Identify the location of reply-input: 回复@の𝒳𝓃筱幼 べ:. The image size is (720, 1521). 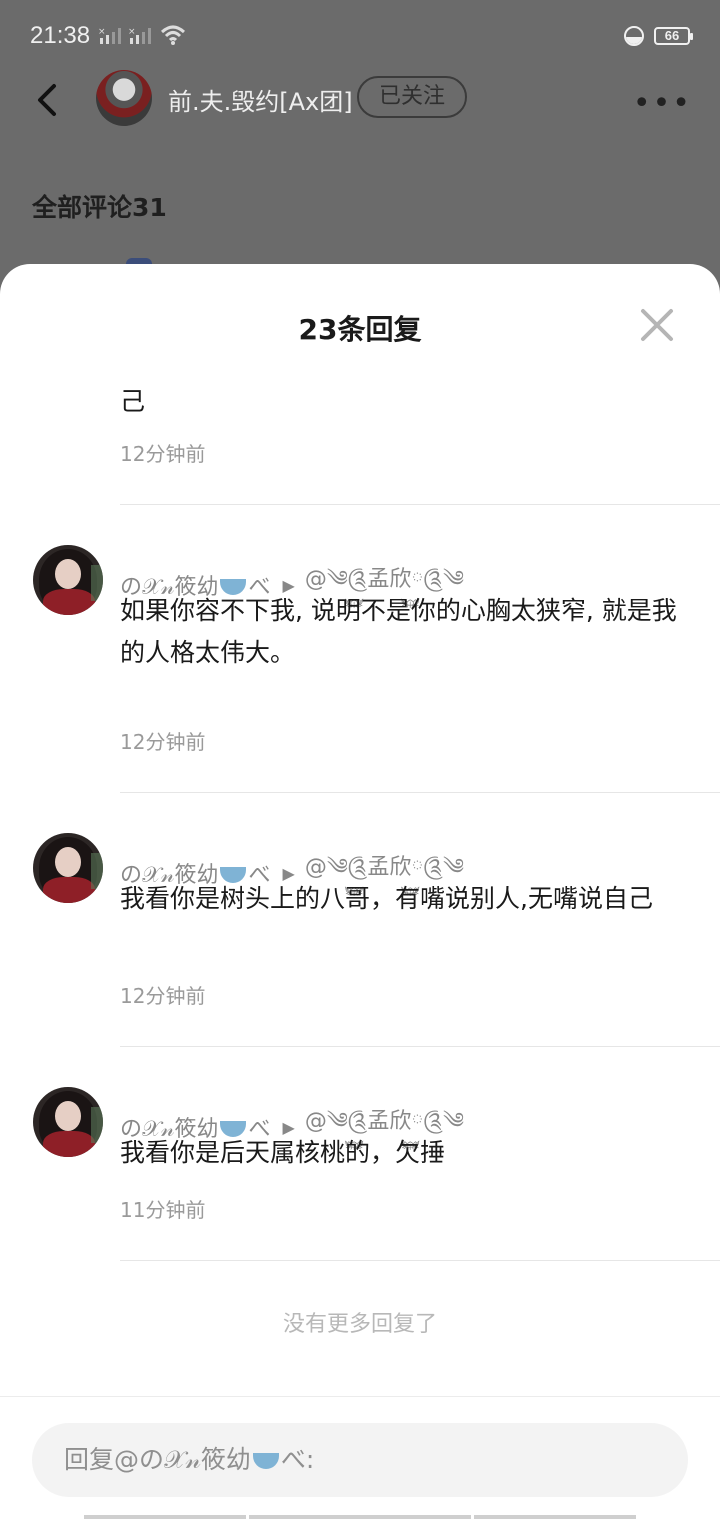
(360, 1460).